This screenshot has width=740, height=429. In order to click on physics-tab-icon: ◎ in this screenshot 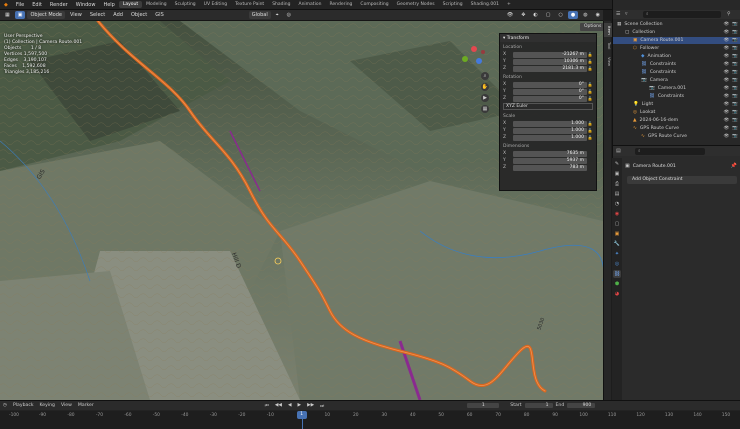, I will do `click(617, 264)`.